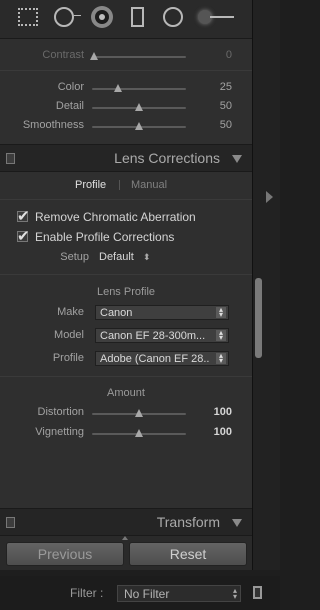 The height and width of the screenshot is (610, 320). What do you see at coordinates (70, 87) in the screenshot?
I see `color-label: Color` at bounding box center [70, 87].